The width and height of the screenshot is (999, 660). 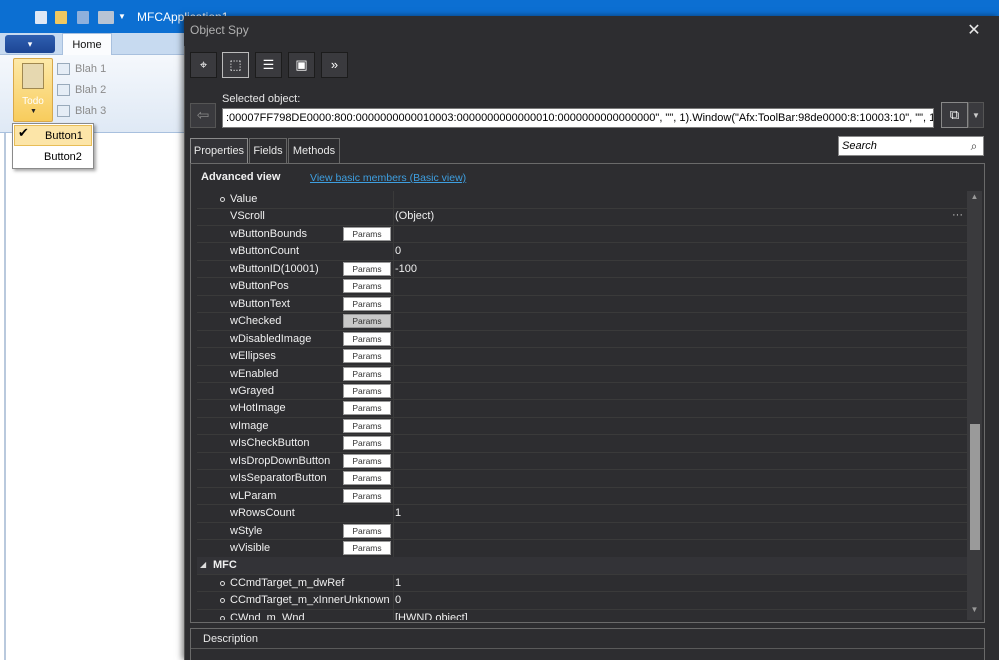 I want to click on save-icon, so click(x=83, y=17).